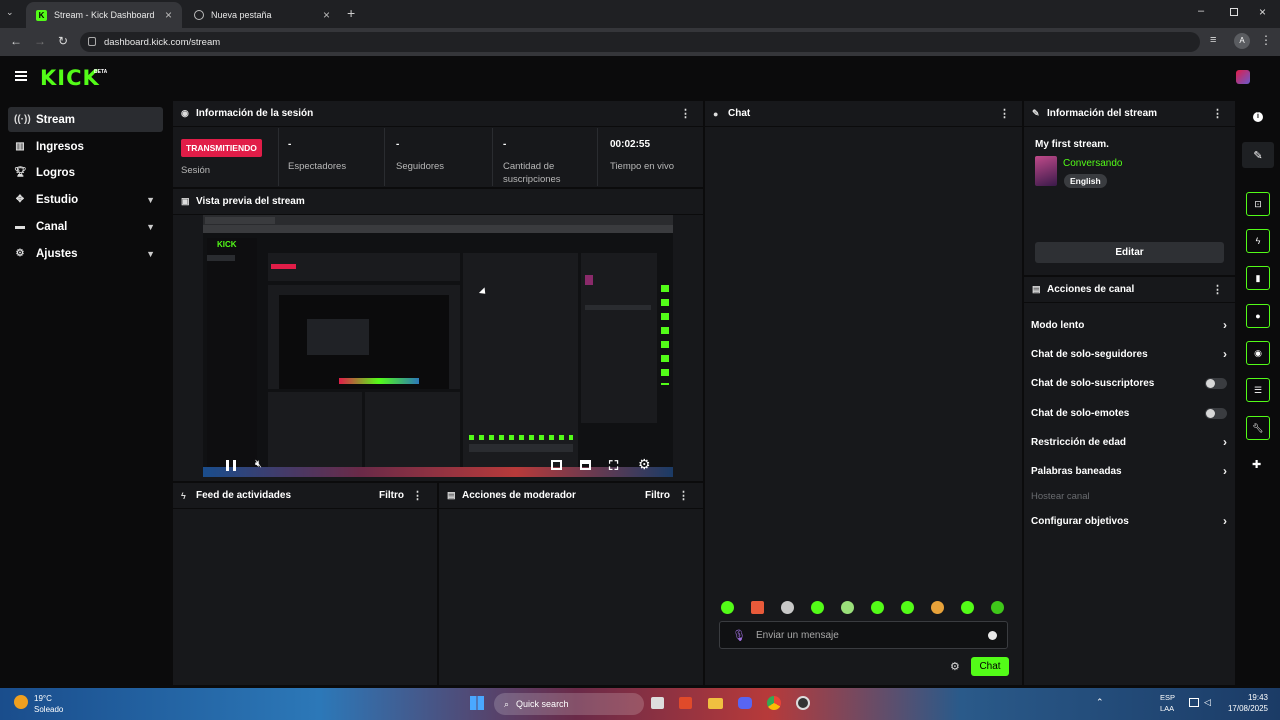 Image resolution: width=1280 pixels, height=720 pixels. What do you see at coordinates (613, 466) in the screenshot?
I see `fullscreen-icon: ⛶` at bounding box center [613, 466].